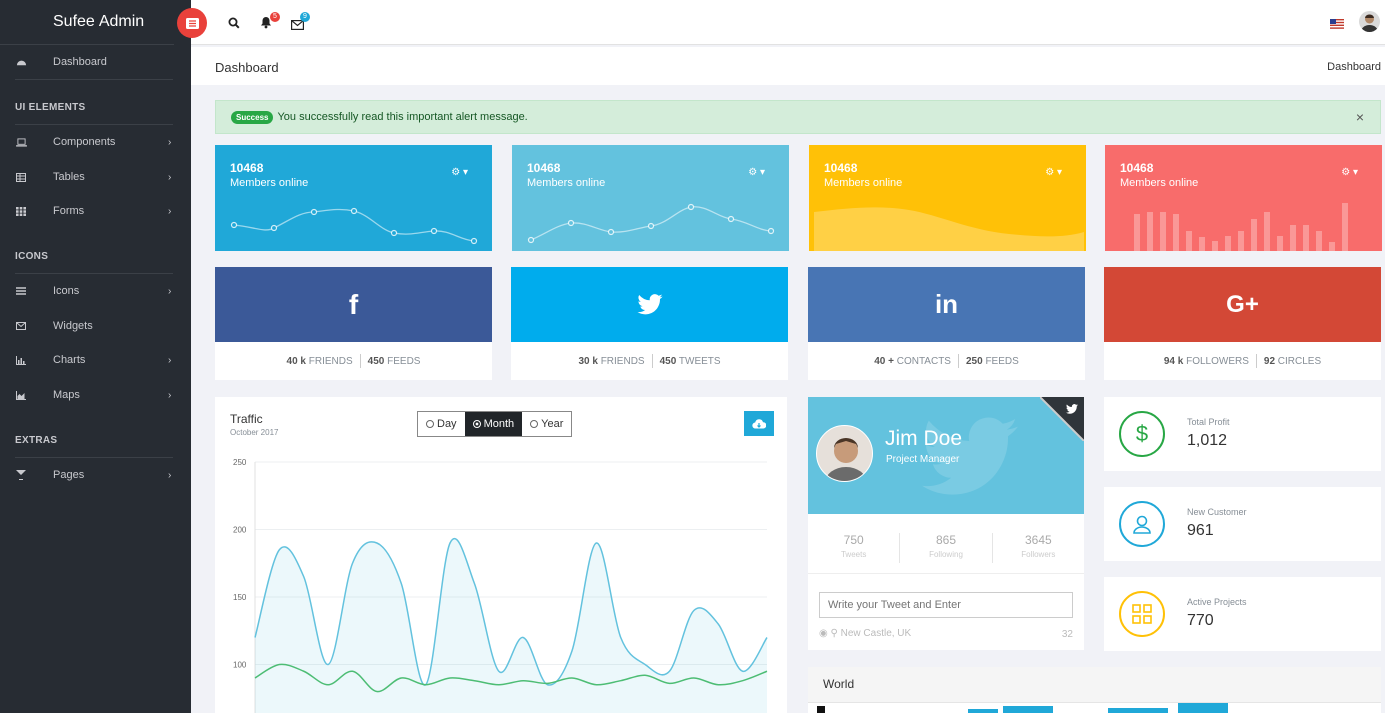 The width and height of the screenshot is (1385, 713). Describe the element at coordinates (588, 361) in the screenshot. I see `social-stat-value: 30 k` at that location.